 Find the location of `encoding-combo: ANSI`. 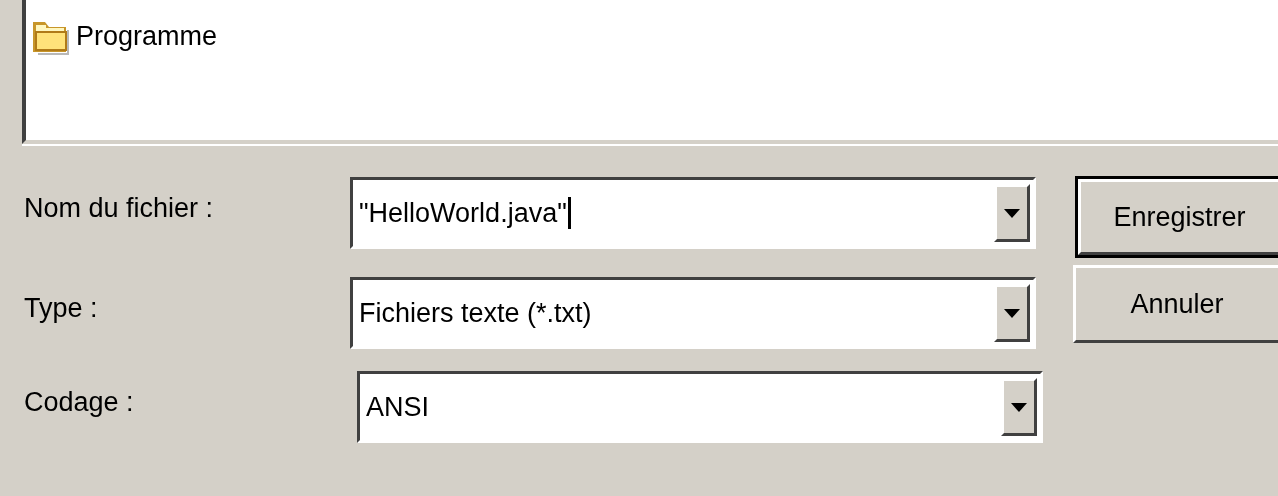

encoding-combo: ANSI is located at coordinates (700, 407).